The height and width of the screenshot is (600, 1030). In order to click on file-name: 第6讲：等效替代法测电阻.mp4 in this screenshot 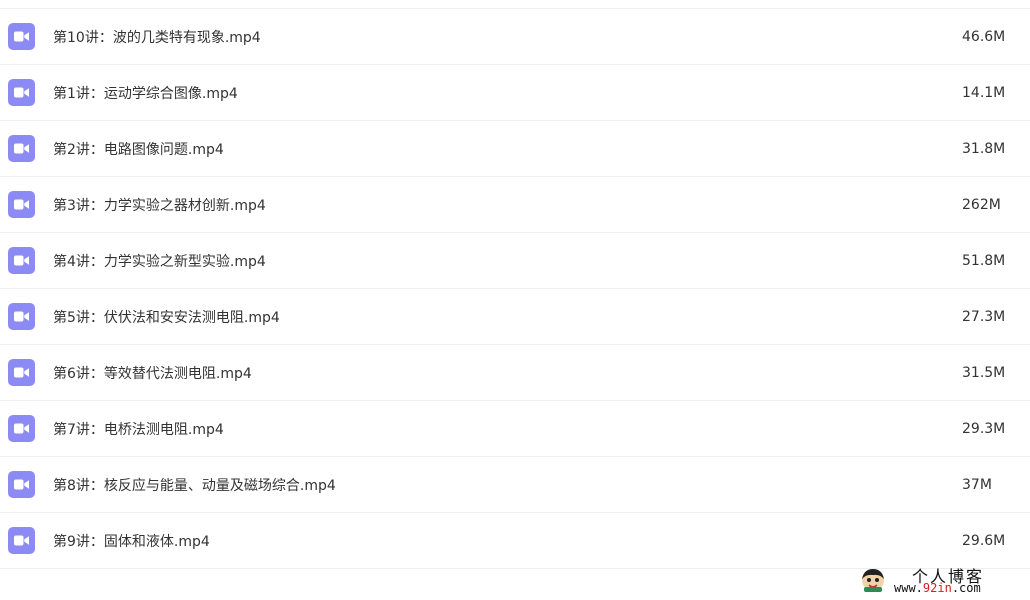, I will do `click(541, 373)`.